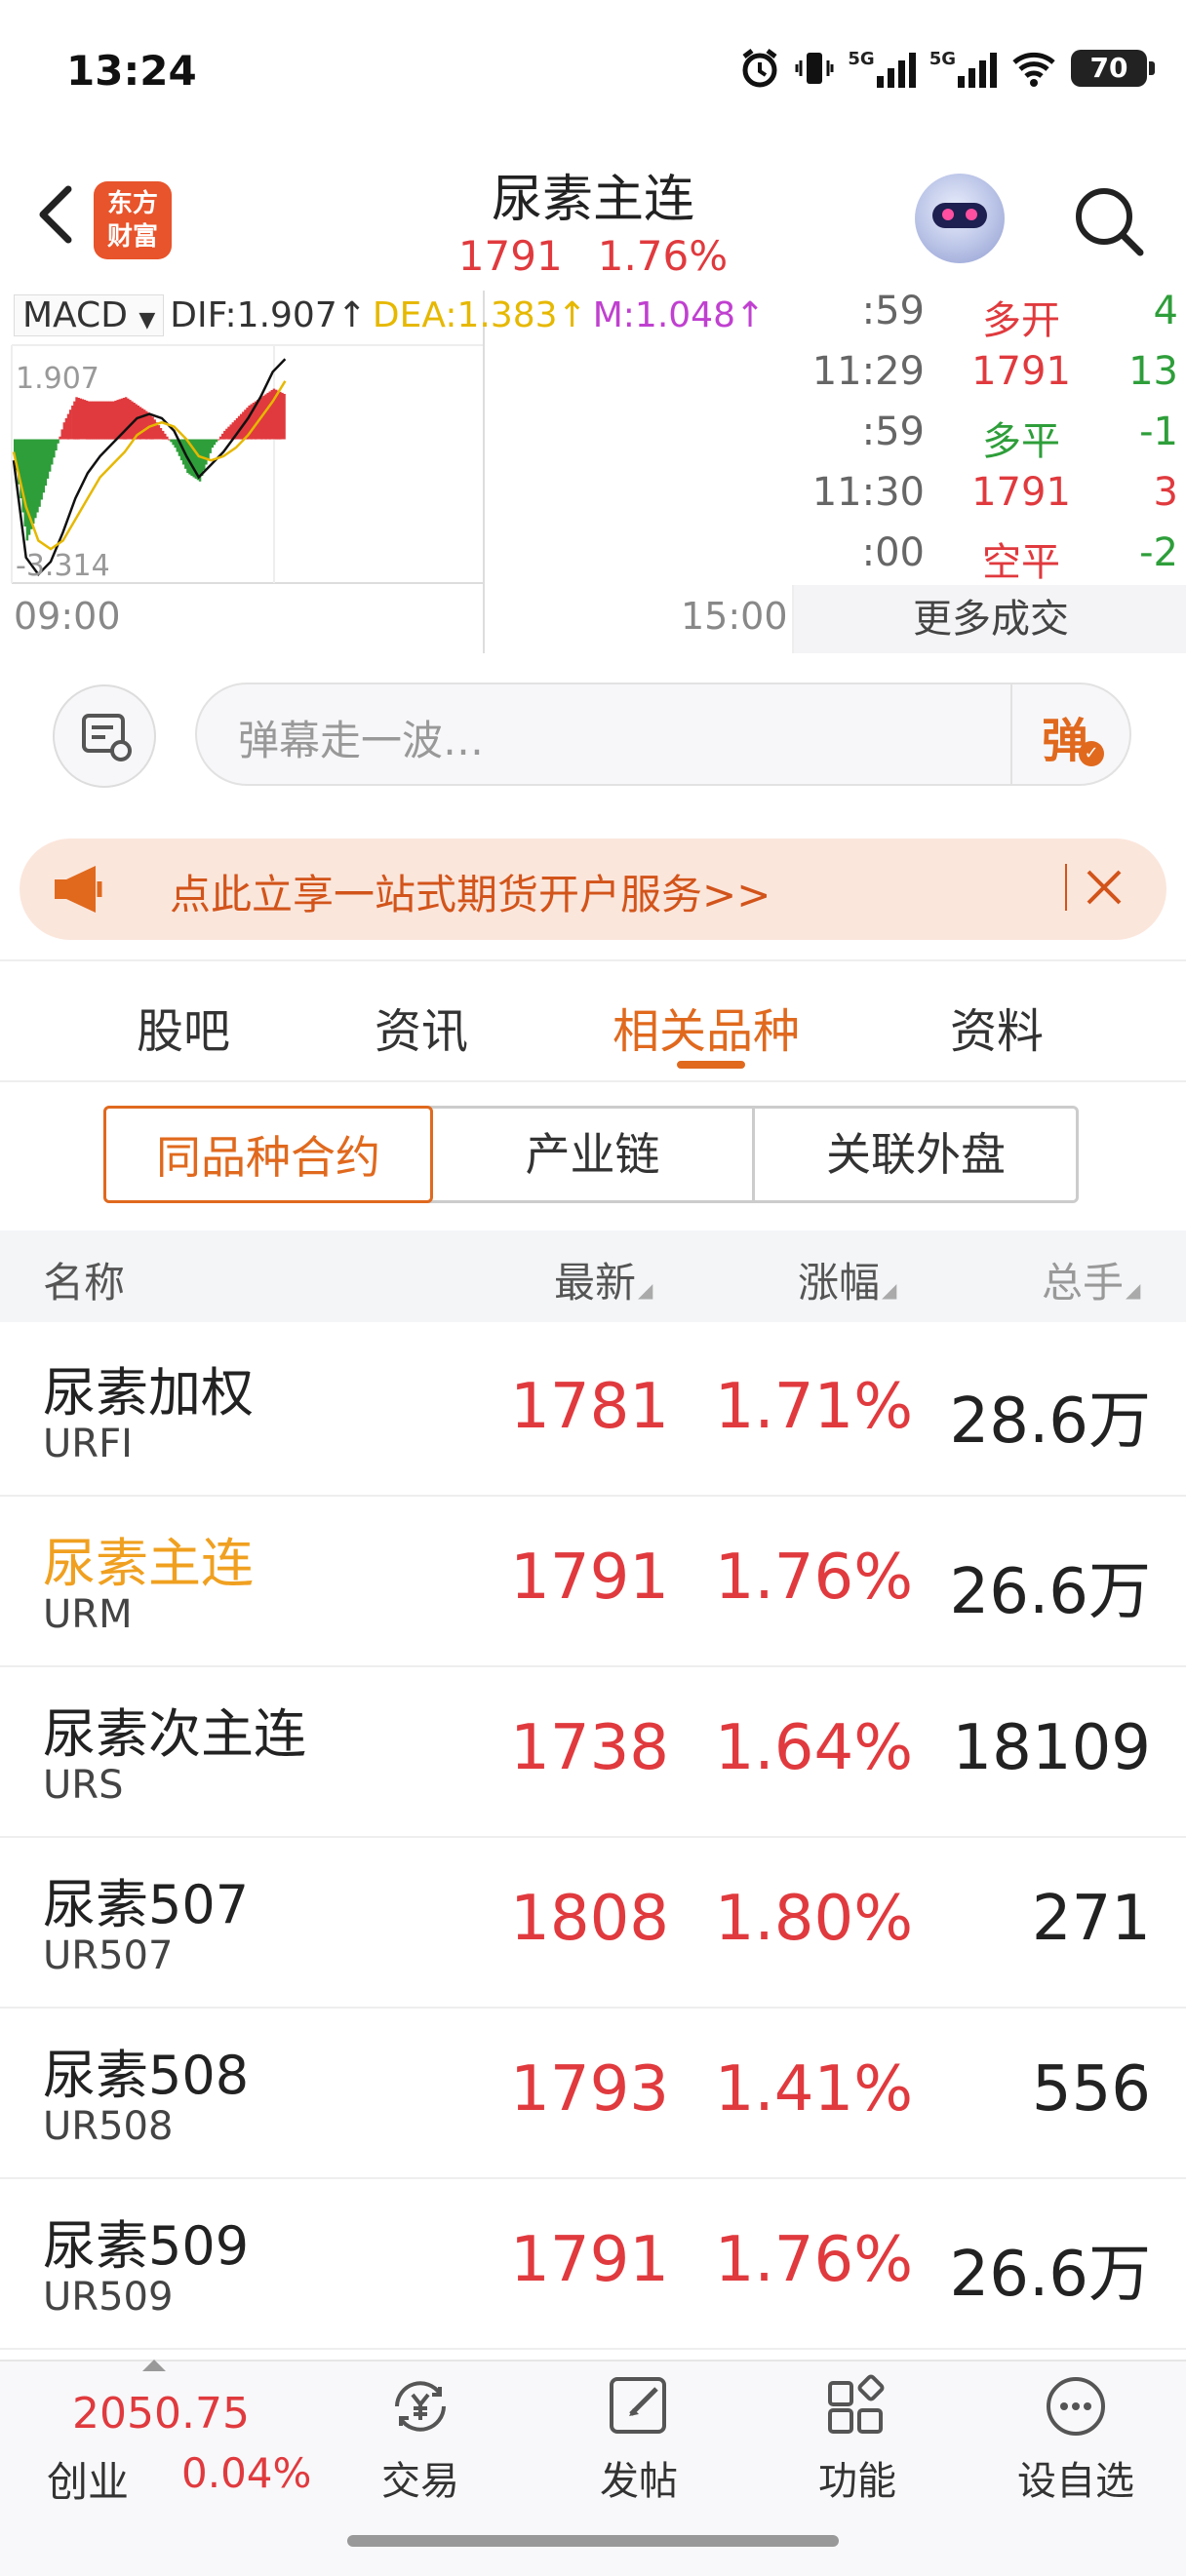 The width and height of the screenshot is (1186, 2576). I want to click on x-tick-end: 15:00, so click(734, 616).